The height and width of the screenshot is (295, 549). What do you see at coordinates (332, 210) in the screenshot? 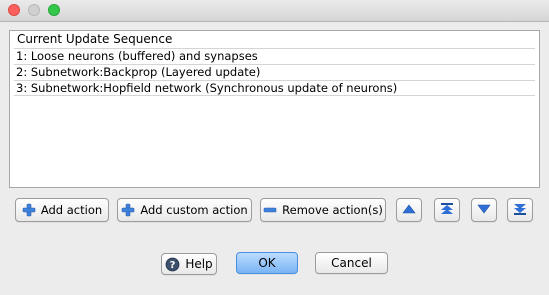
I see `remove-action-label: Remove action(s)` at bounding box center [332, 210].